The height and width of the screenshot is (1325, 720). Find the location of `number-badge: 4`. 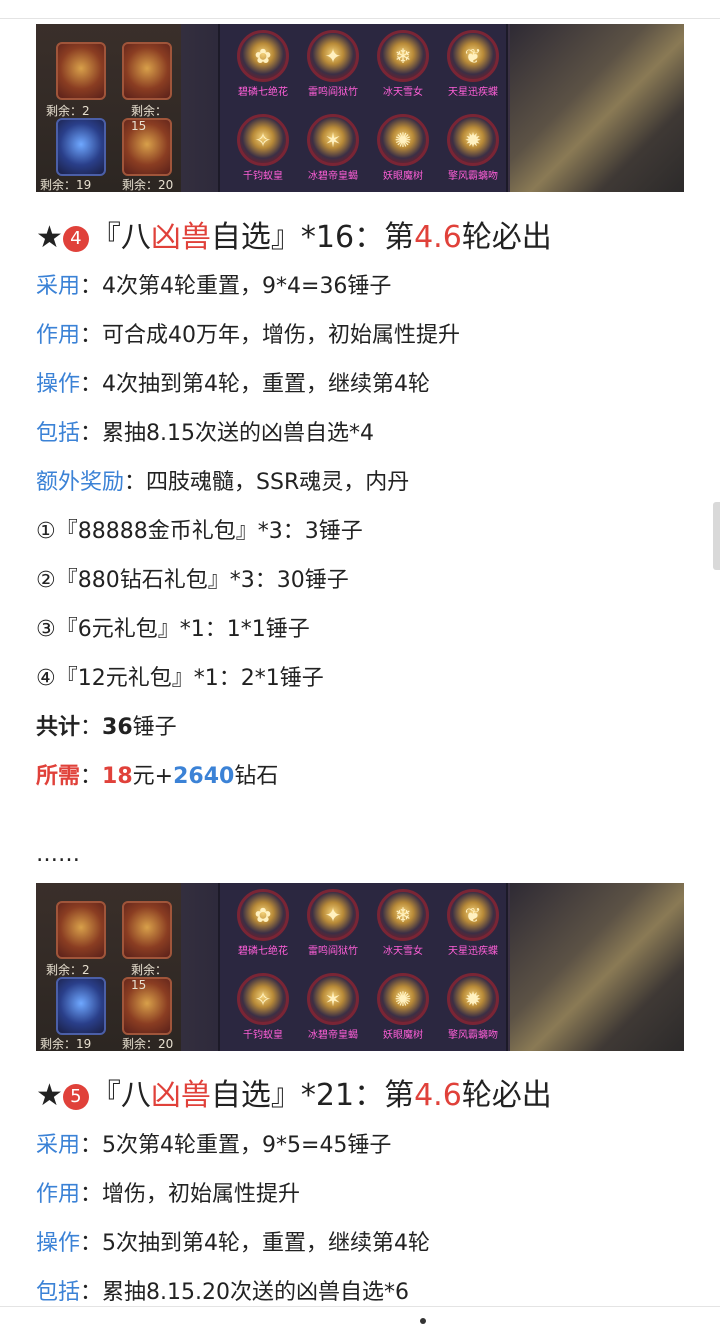

number-badge: 4 is located at coordinates (75, 239).